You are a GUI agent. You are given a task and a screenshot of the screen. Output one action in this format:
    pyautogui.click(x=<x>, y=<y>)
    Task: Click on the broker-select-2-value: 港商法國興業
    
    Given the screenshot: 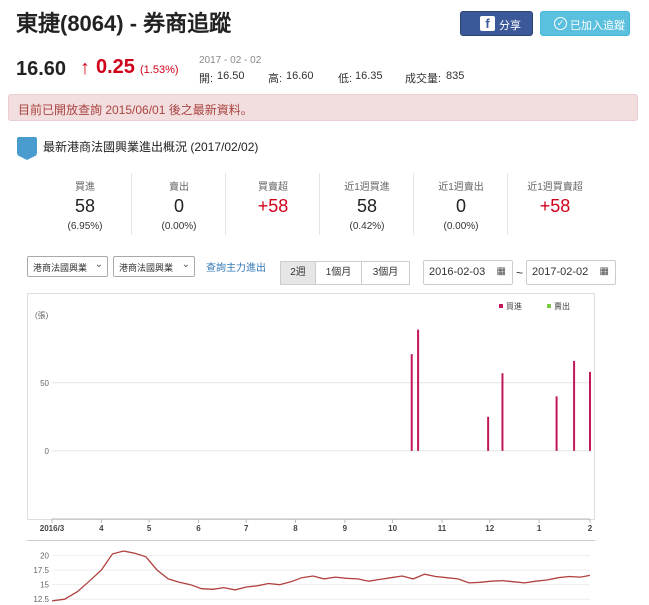 What is the action you would take?
    pyautogui.click(x=146, y=268)
    